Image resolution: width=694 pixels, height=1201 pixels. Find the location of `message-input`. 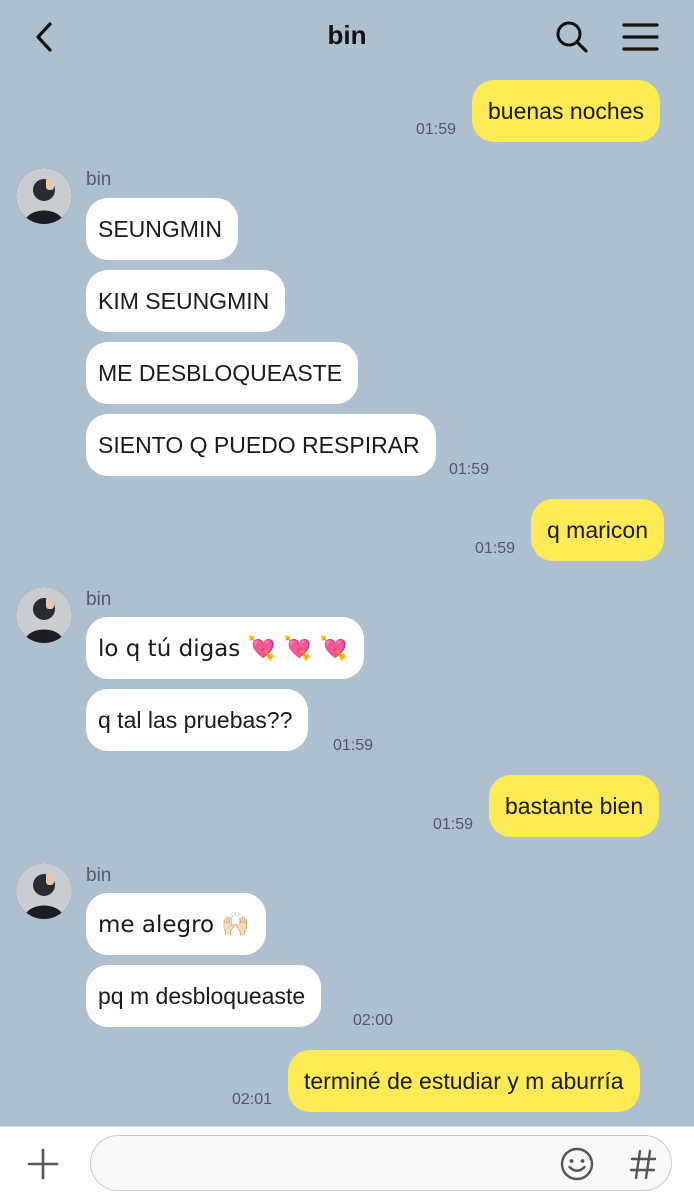

message-input is located at coordinates (331, 1164).